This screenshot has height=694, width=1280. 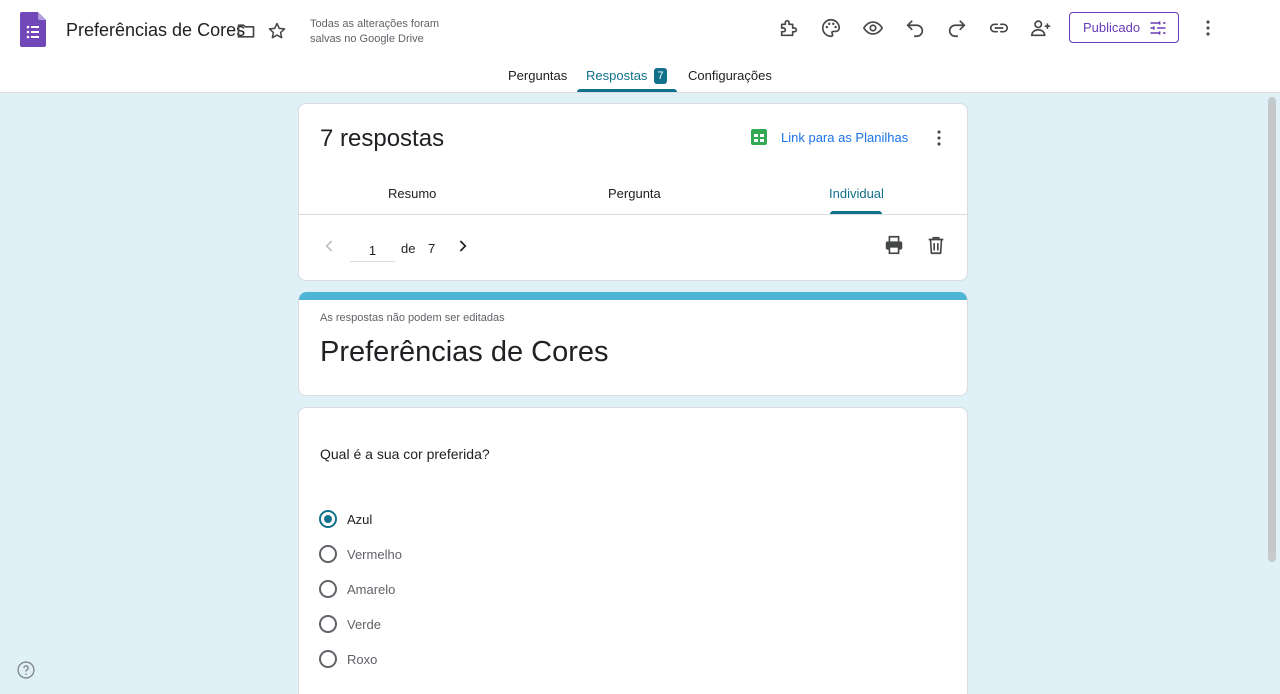 I want to click on subtab-resumo: Resumo, so click(x=412, y=193).